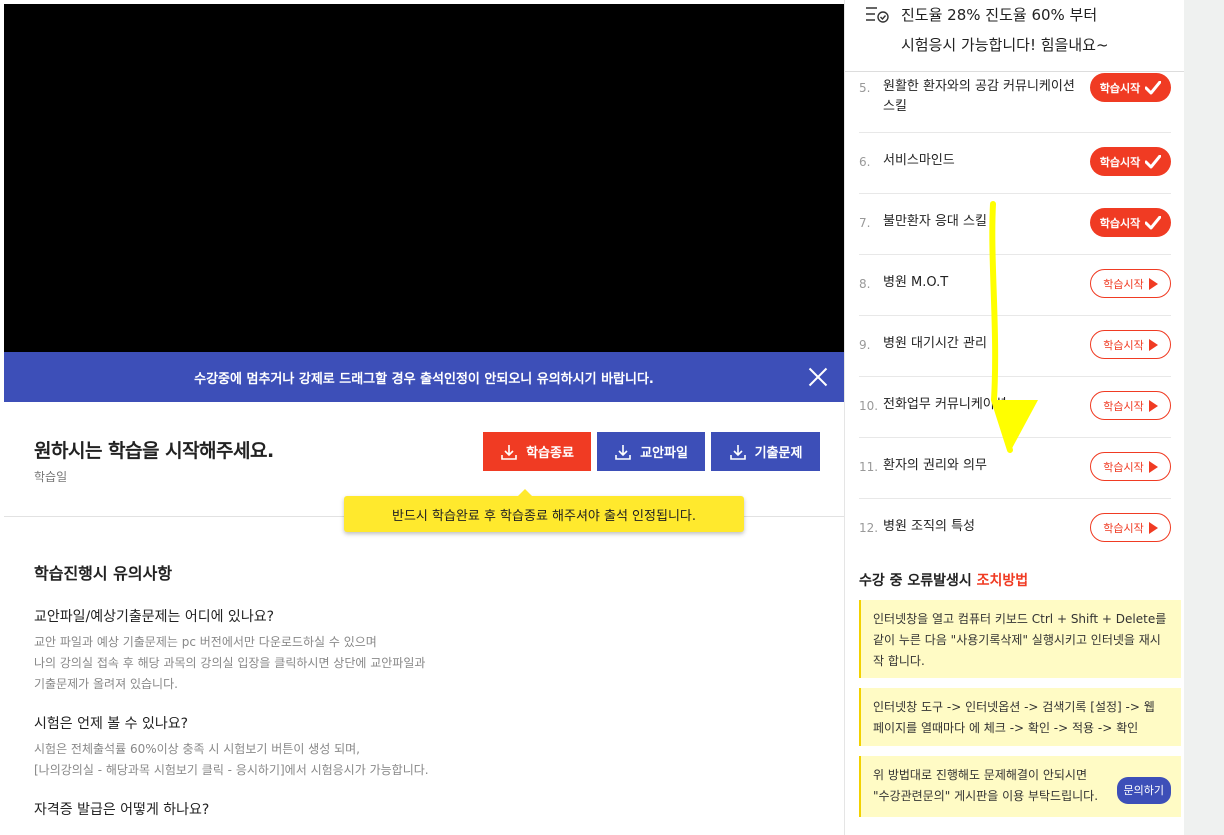 The image size is (1224, 835). Describe the element at coordinates (1015, 468) in the screenshot. I see `lesson-item: 11. 환자의 권리와 의무 학습시작` at that location.